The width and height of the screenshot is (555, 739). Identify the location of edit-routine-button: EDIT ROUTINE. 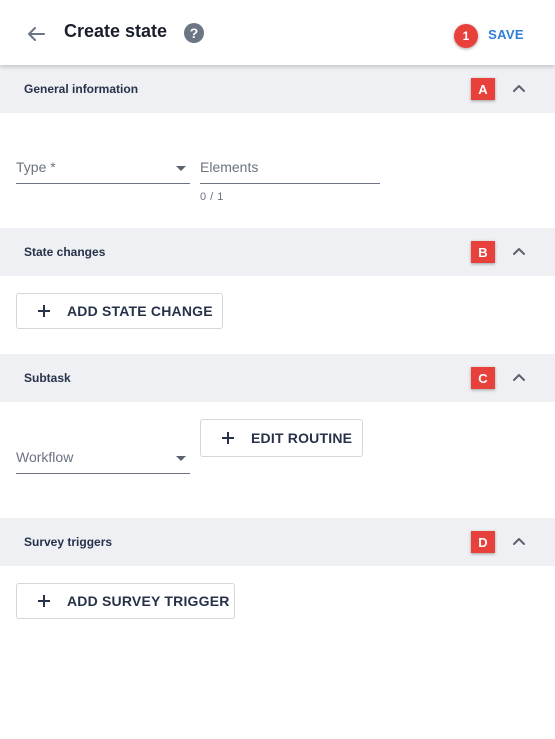
(281, 438).